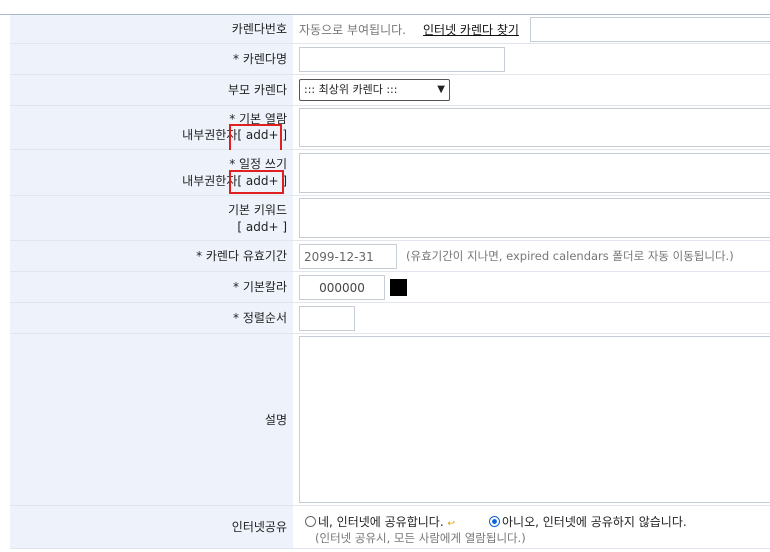  I want to click on share-no-option: 아니오, 인터넷에 공유하지 않습니다., so click(588, 521).